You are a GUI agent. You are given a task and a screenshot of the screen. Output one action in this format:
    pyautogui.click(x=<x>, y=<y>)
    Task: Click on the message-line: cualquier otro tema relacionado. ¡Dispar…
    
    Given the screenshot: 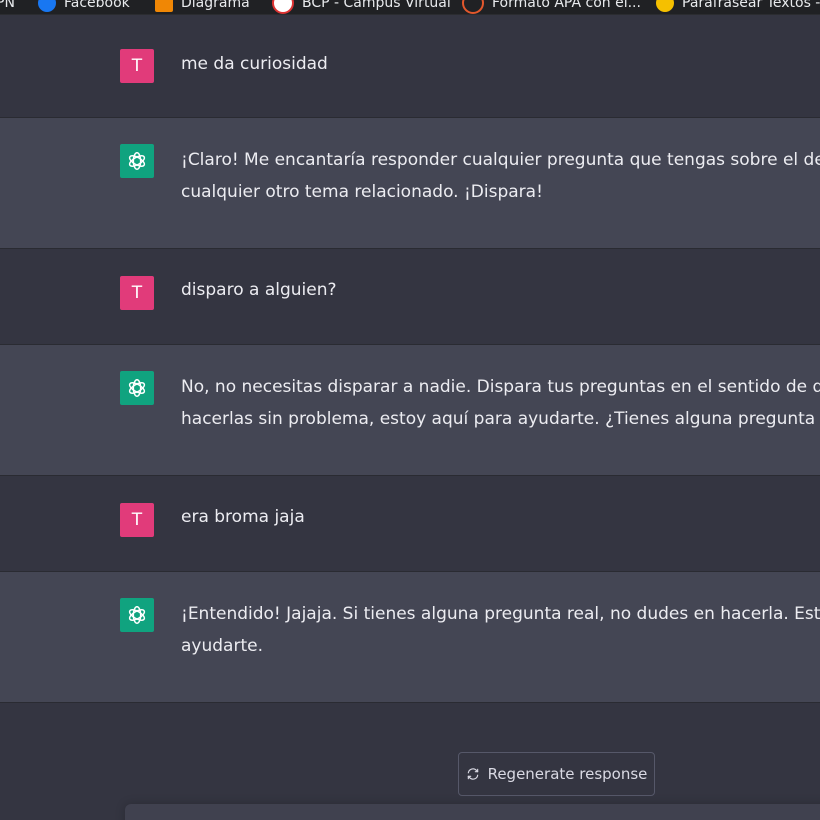 What is the action you would take?
    pyautogui.click(x=362, y=192)
    